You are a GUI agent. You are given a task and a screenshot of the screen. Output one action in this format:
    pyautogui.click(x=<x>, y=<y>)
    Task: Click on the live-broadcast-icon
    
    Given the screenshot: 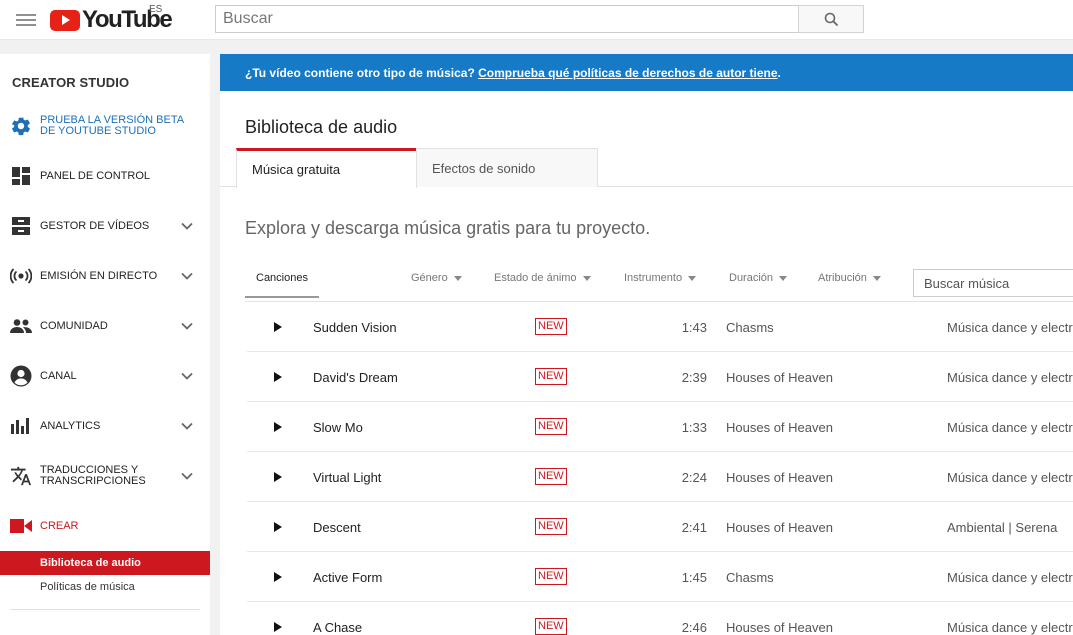 What is the action you would take?
    pyautogui.click(x=21, y=276)
    